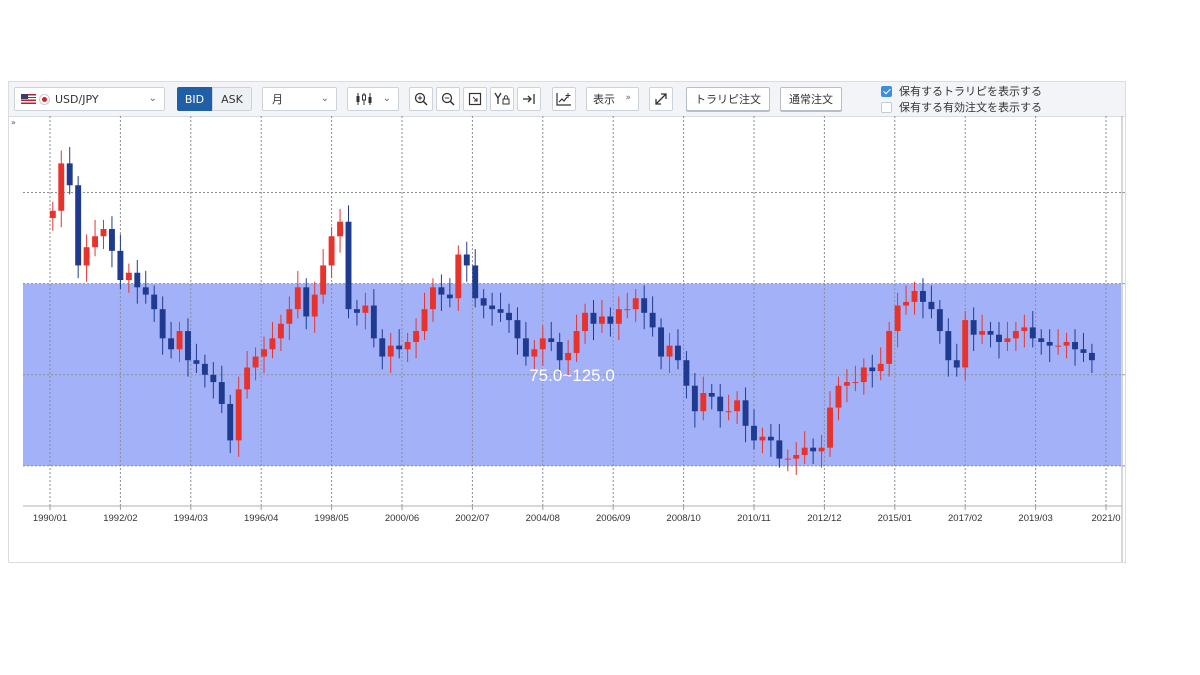 The image size is (1200, 675). I want to click on trailing-order-button: トラリピ注文, so click(728, 99).